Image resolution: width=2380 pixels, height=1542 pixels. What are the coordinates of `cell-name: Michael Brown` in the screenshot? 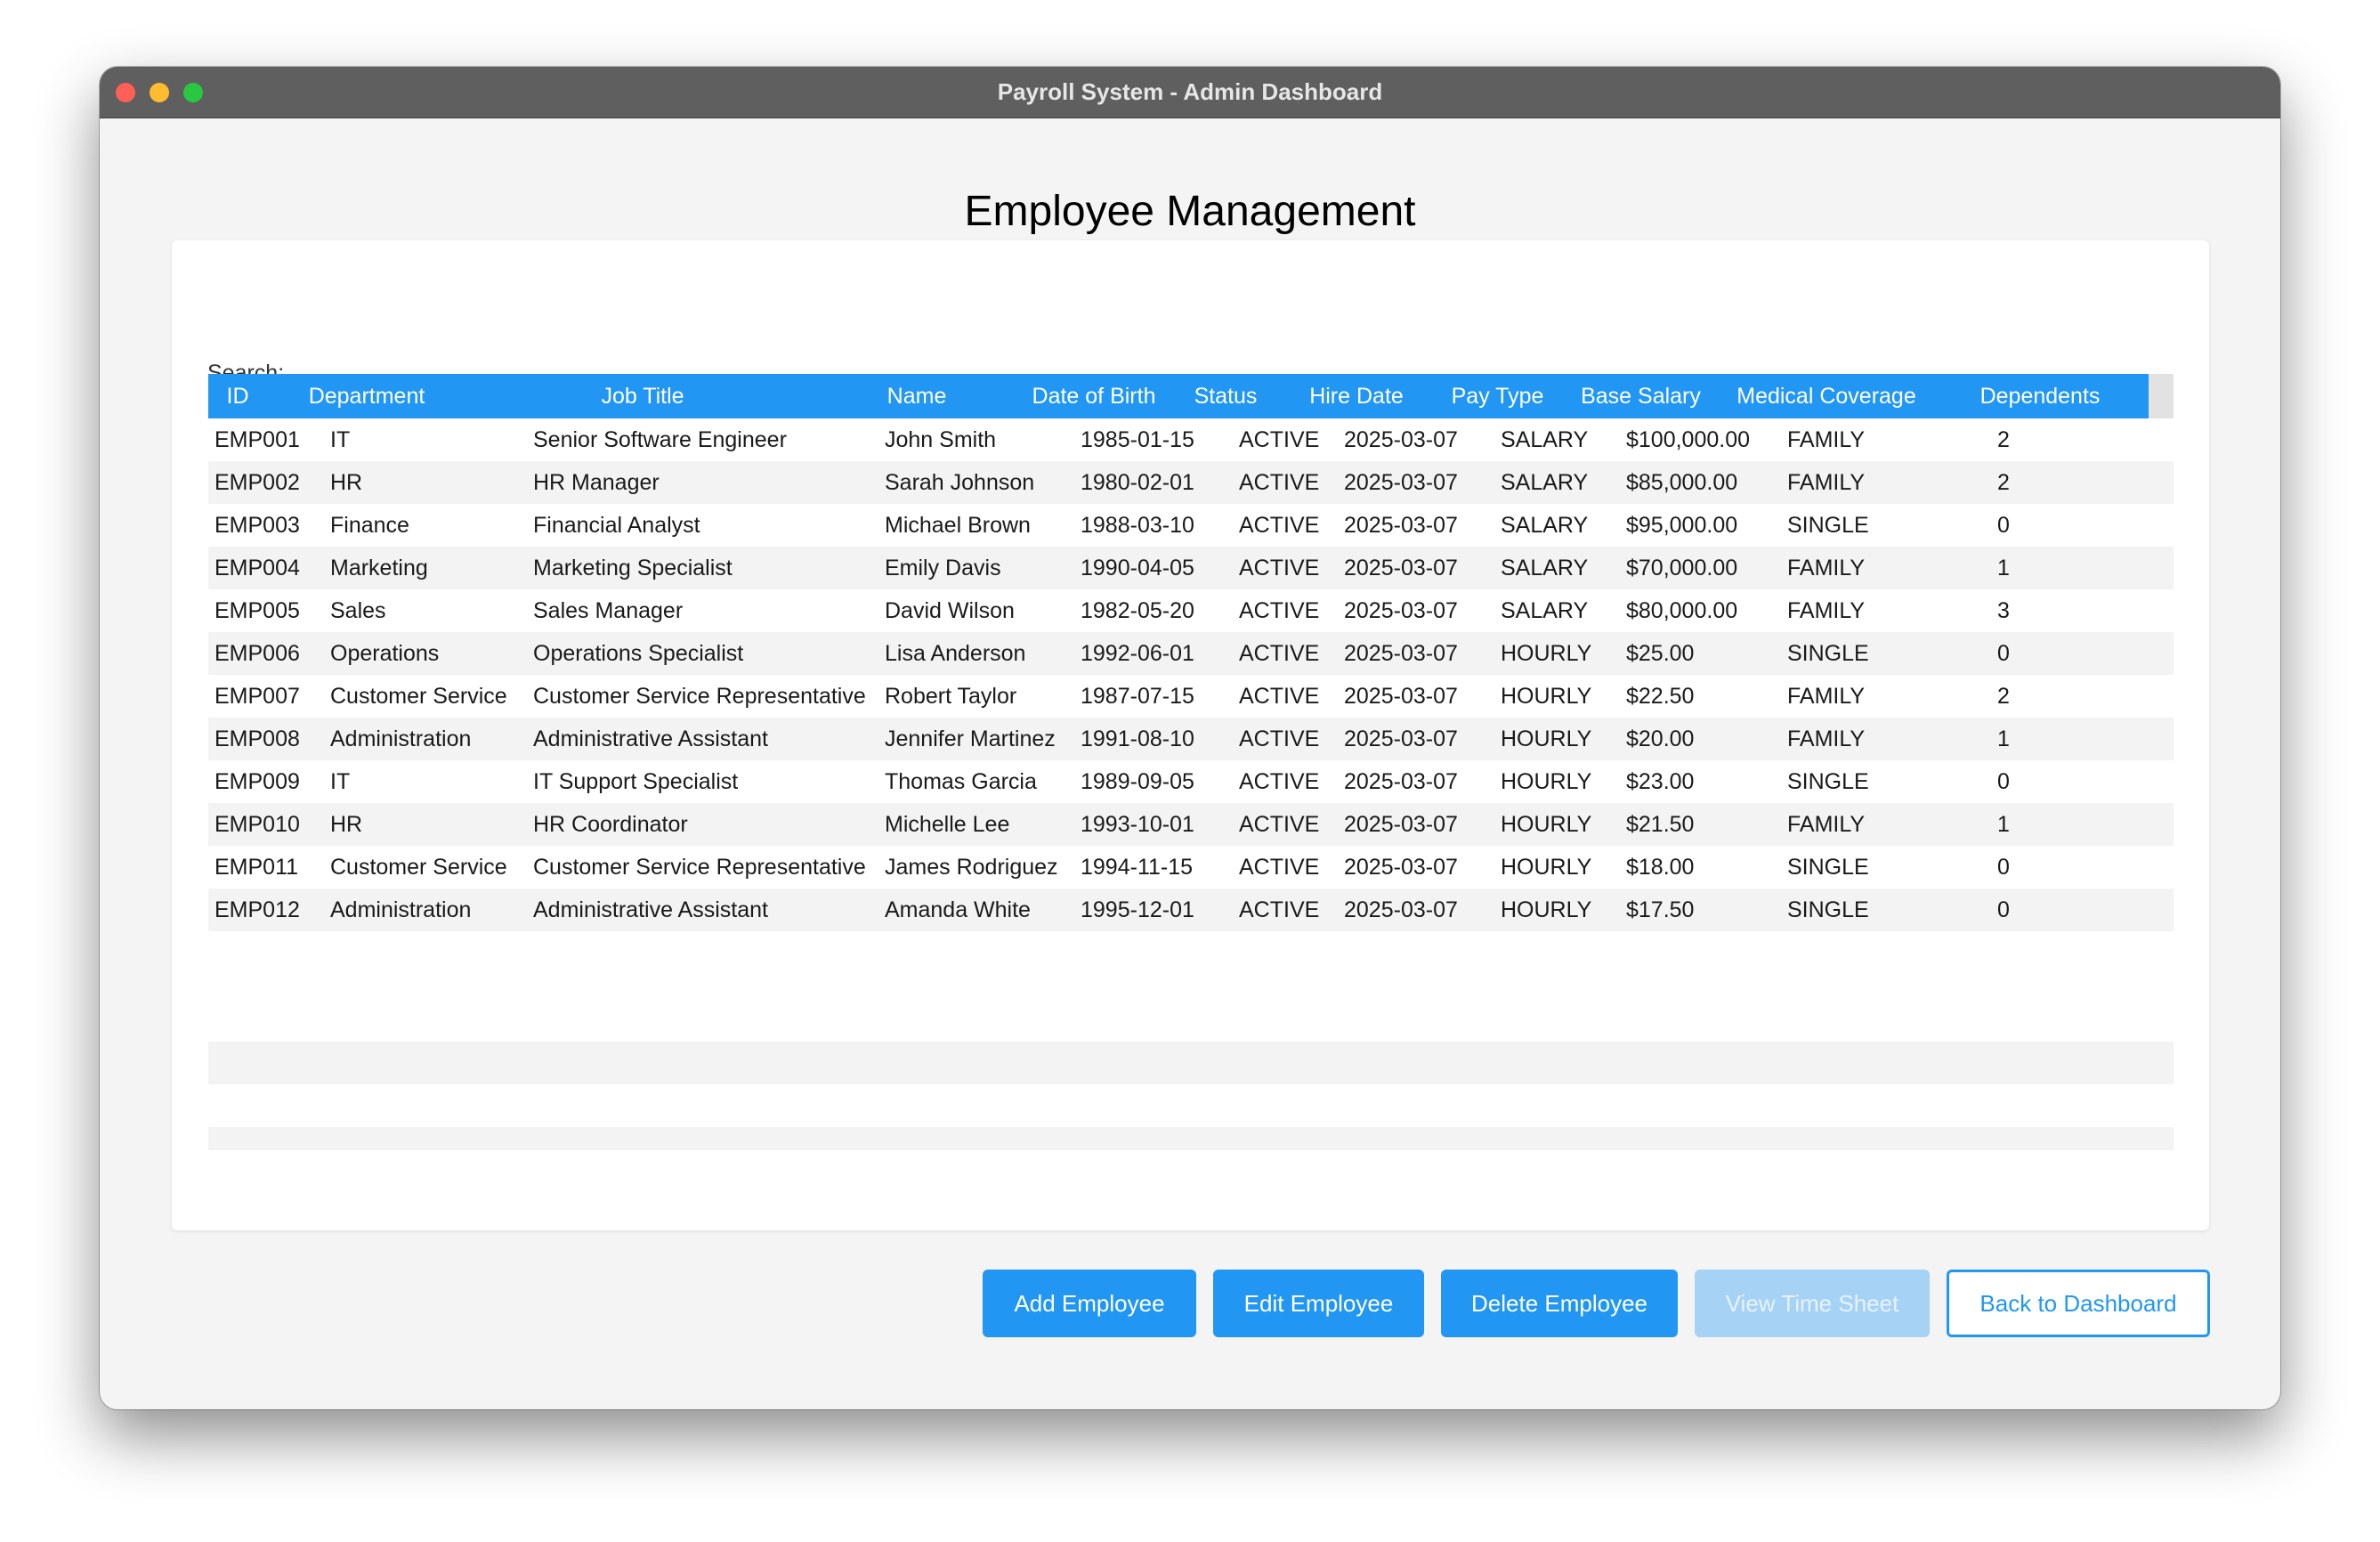 It's located at (958, 526).